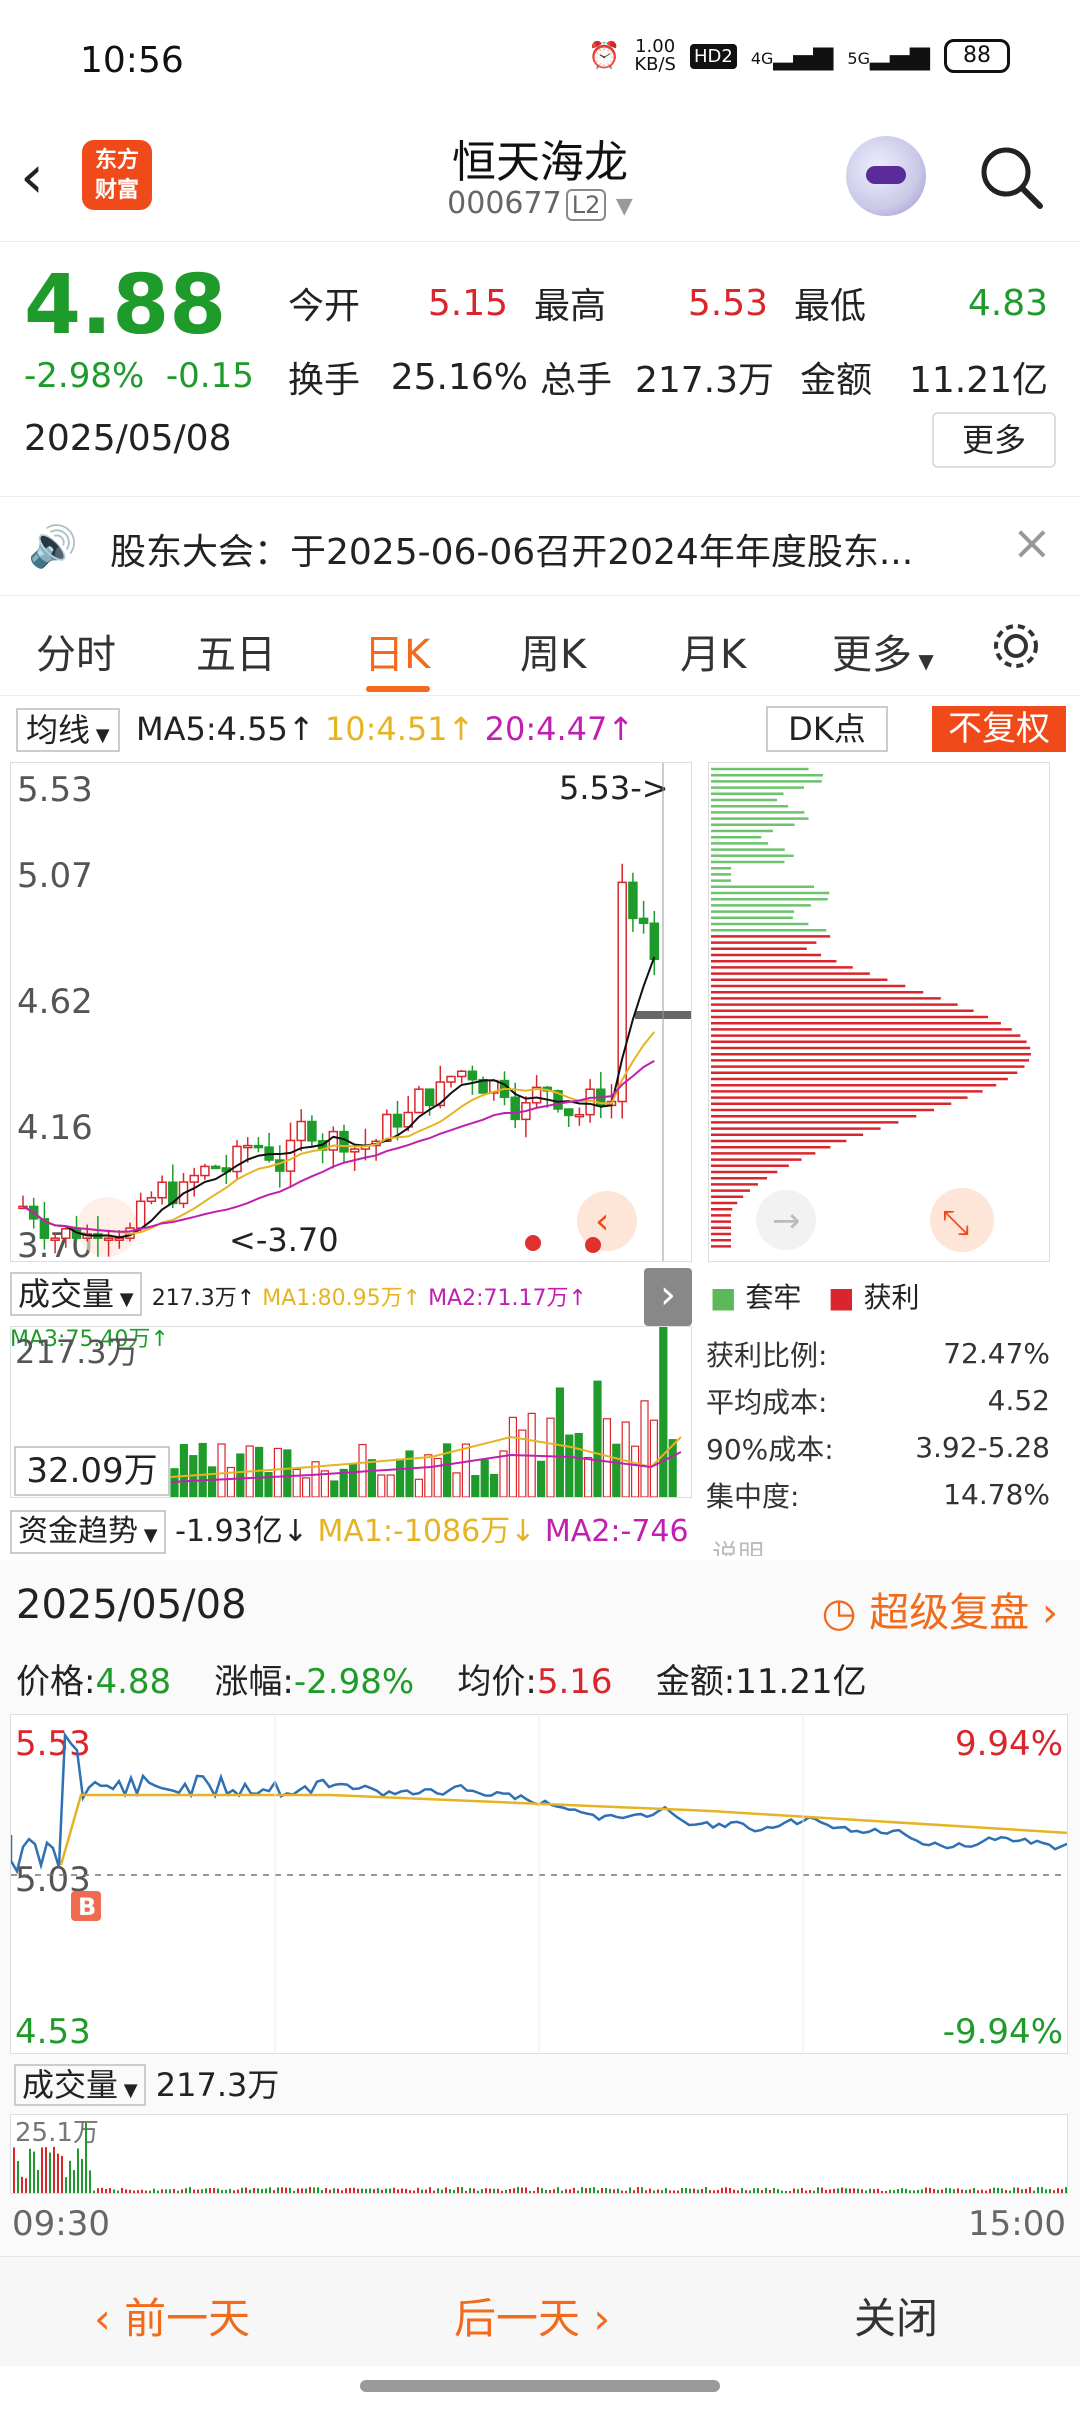 The image size is (1080, 2412). I want to click on tab-weekly-k: 周K, so click(553, 651).